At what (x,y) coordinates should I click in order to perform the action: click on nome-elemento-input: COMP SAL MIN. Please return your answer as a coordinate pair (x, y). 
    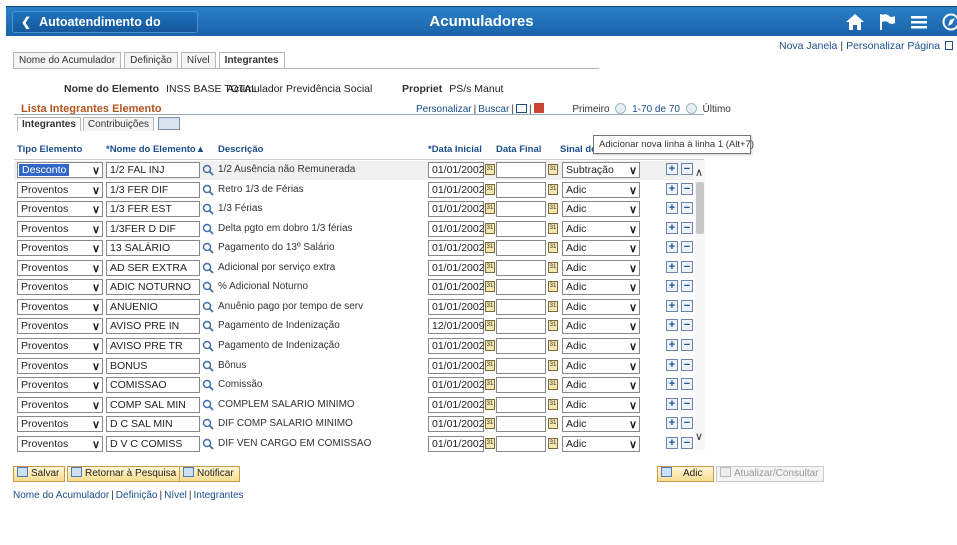
    Looking at the image, I should click on (153, 404).